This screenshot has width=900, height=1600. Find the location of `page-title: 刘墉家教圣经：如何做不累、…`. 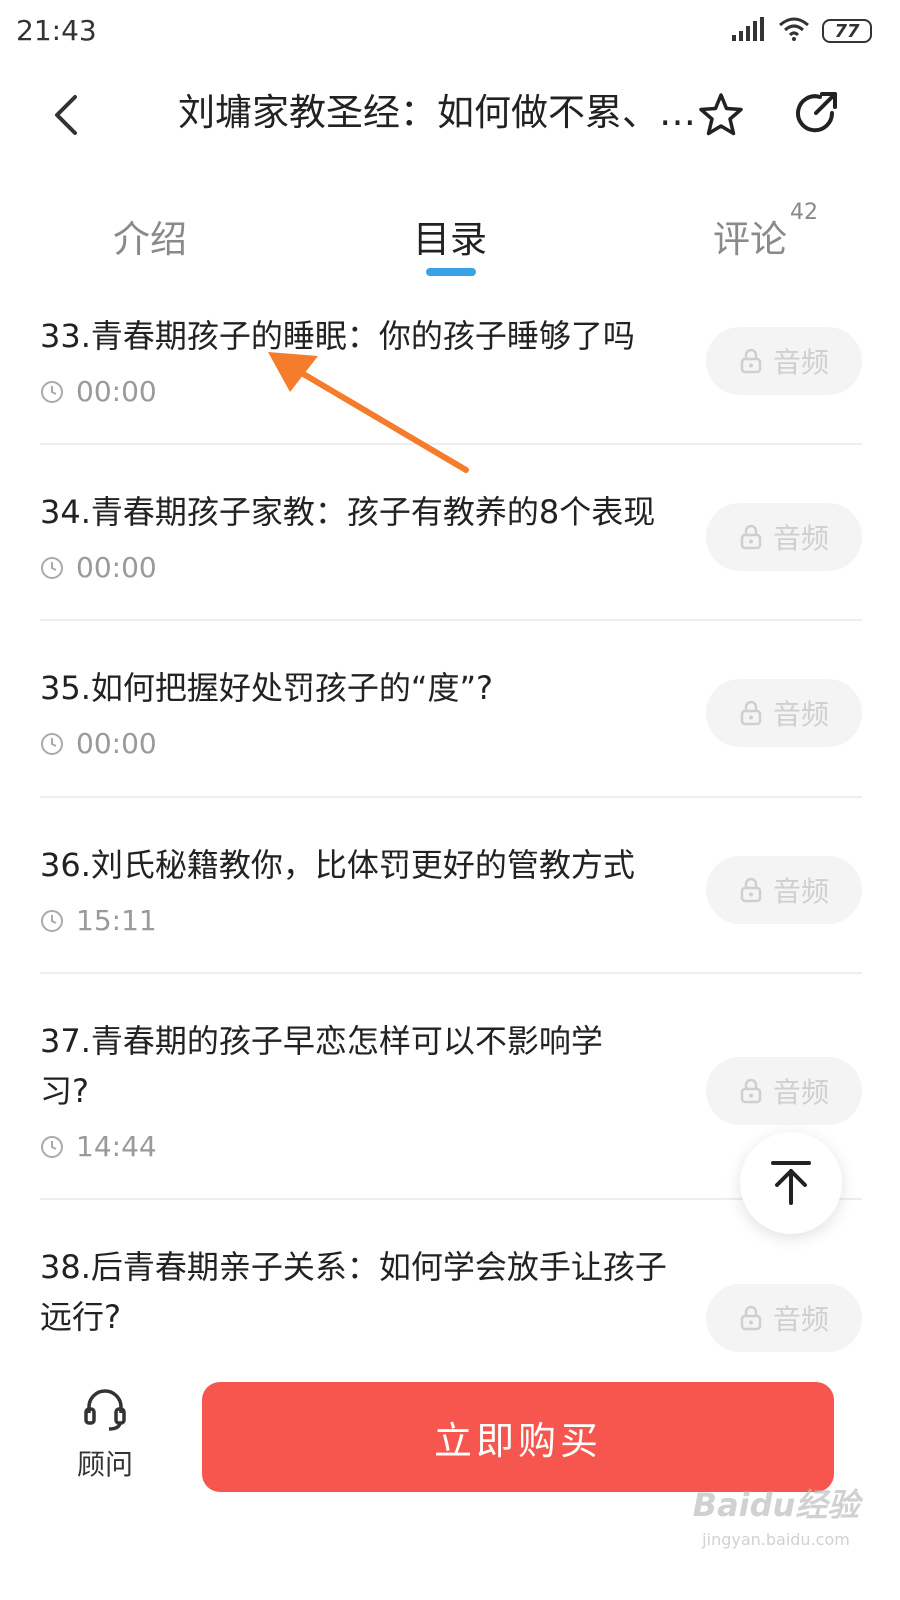

page-title: 刘墉家教圣经：如何做不累、… is located at coordinates (437, 112).